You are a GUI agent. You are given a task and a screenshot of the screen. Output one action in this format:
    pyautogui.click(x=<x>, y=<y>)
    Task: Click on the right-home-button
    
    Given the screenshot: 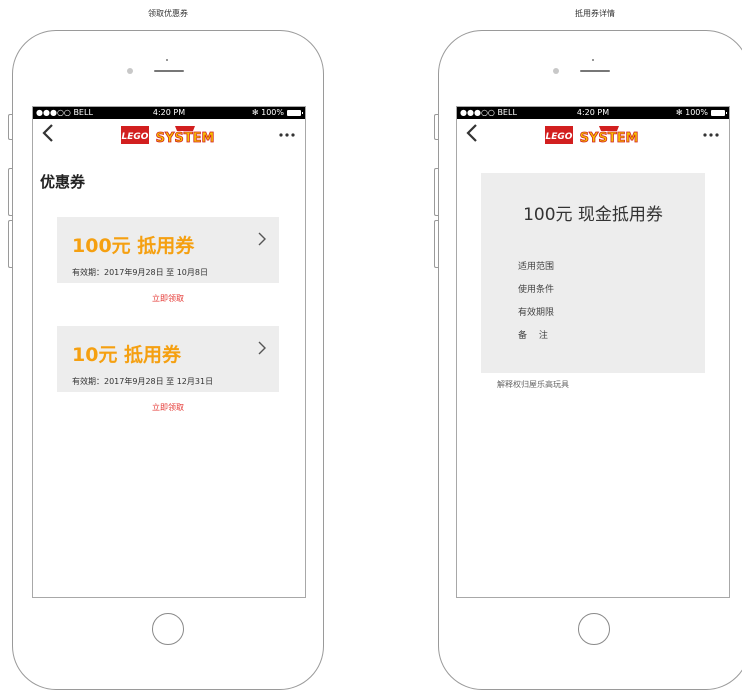 What is the action you would take?
    pyautogui.click(x=594, y=629)
    